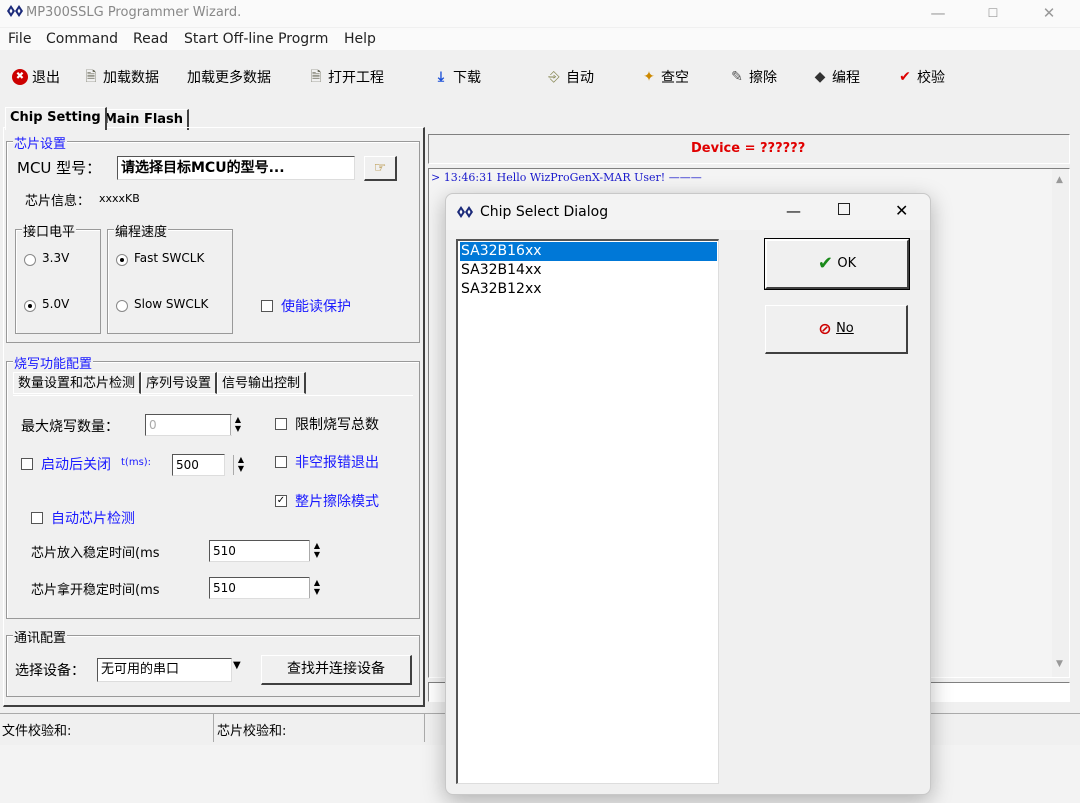  I want to click on menu-read: Read, so click(150, 39).